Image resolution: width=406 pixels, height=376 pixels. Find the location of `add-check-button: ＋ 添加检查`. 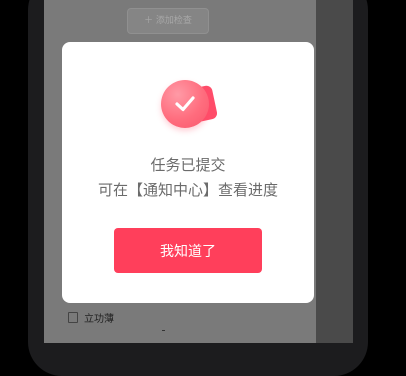

add-check-button: ＋ 添加检查 is located at coordinates (168, 21).